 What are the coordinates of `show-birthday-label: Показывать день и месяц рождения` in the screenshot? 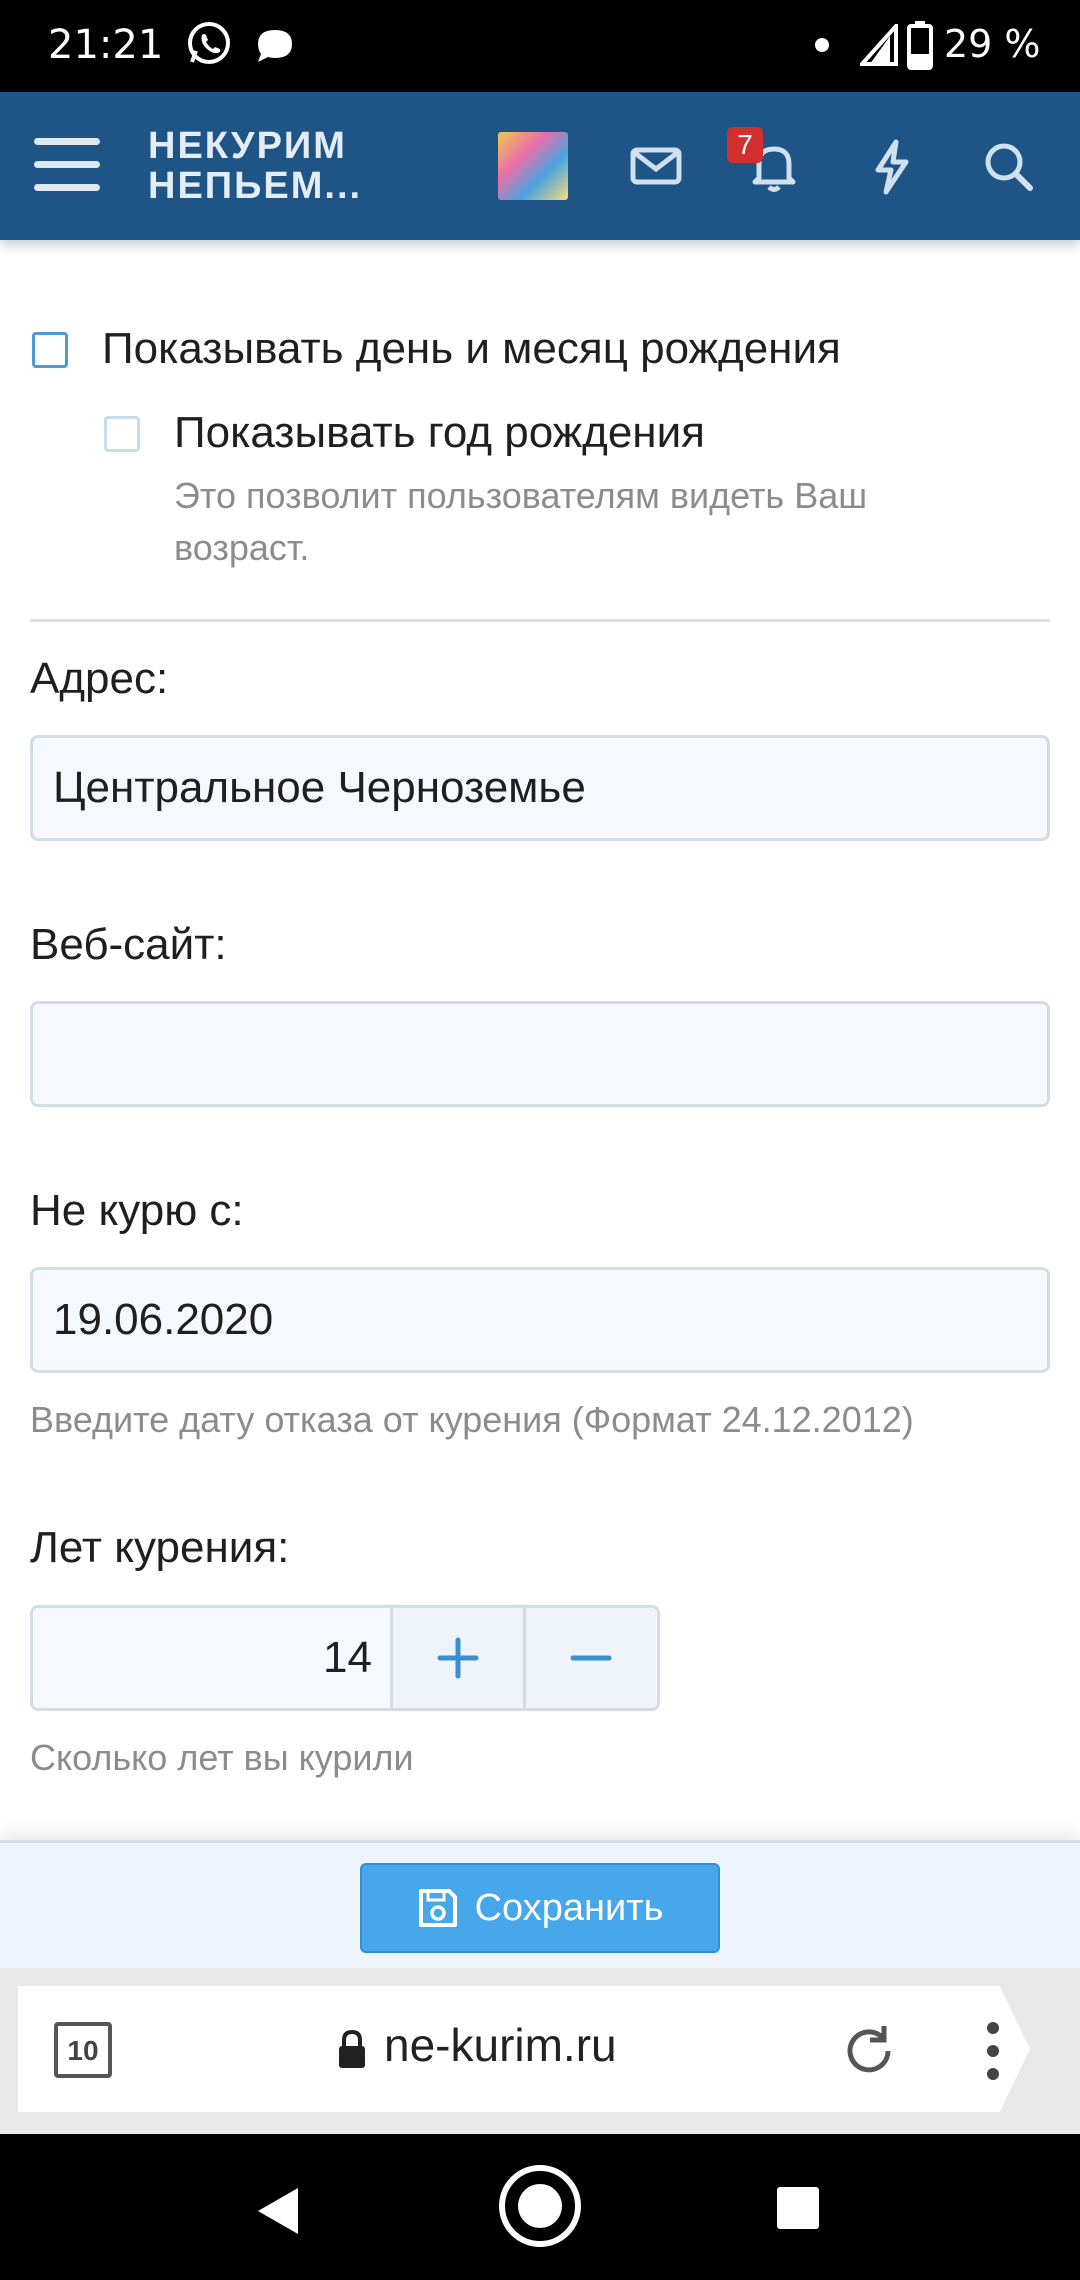 It's located at (471, 349).